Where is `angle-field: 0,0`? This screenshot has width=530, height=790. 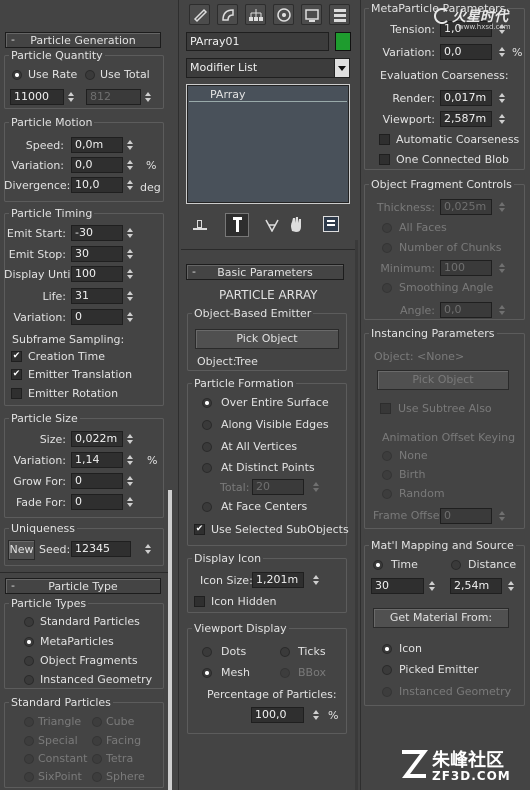 angle-field: 0,0 is located at coordinates (466, 310).